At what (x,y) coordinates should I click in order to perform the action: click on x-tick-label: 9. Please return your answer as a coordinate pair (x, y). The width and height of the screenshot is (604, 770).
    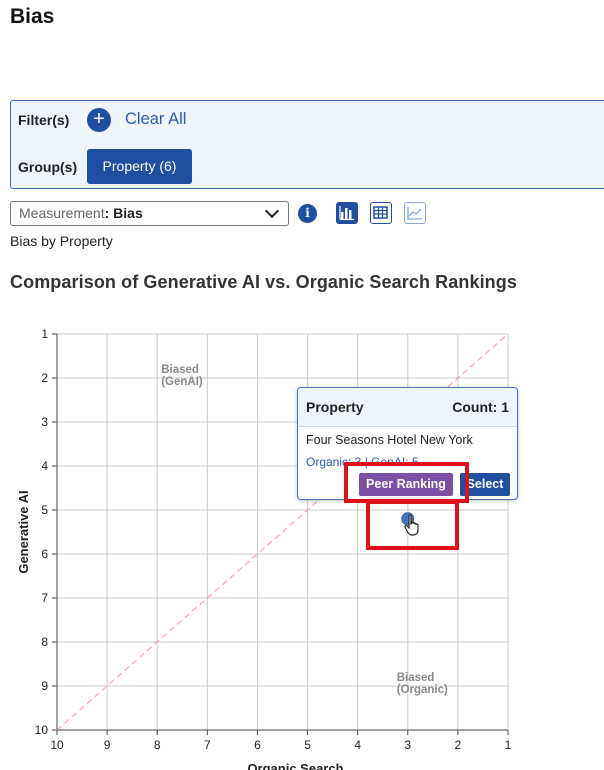
    Looking at the image, I should click on (107, 745).